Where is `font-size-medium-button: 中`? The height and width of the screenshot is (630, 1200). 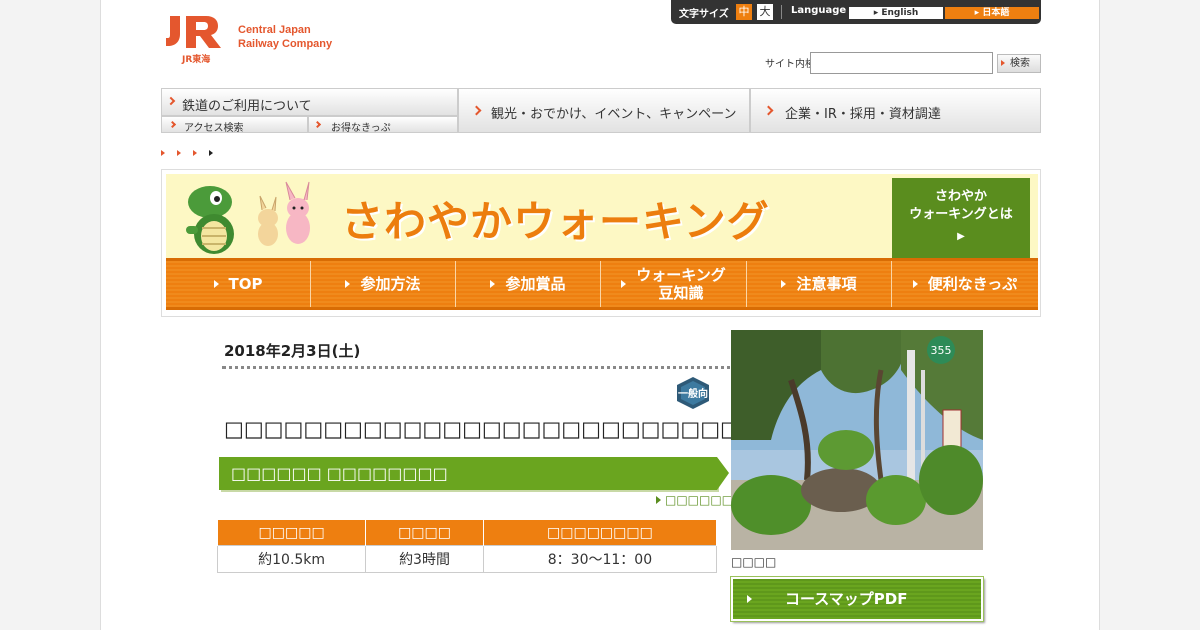
font-size-medium-button: 中 is located at coordinates (744, 12).